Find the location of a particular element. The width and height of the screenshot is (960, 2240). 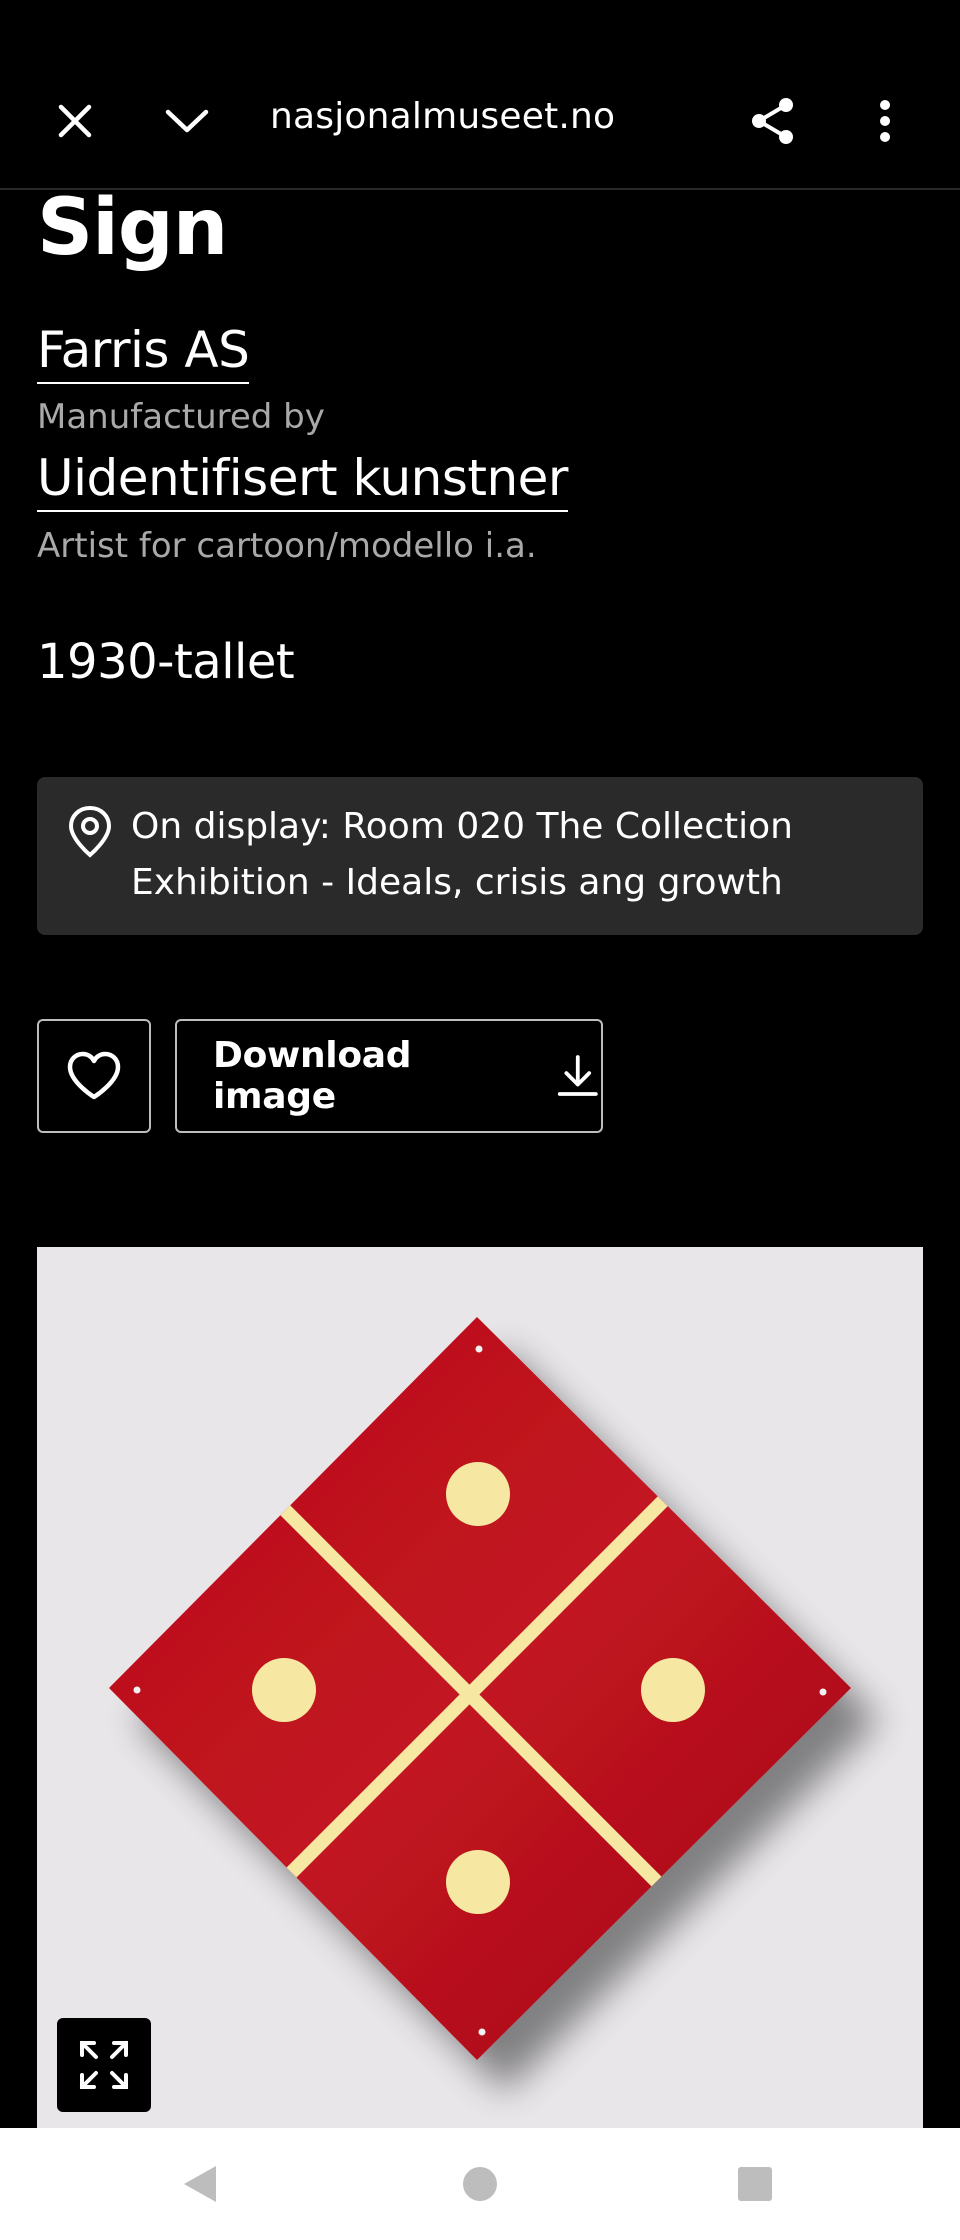

artwork-title: Sign is located at coordinates (132, 228).